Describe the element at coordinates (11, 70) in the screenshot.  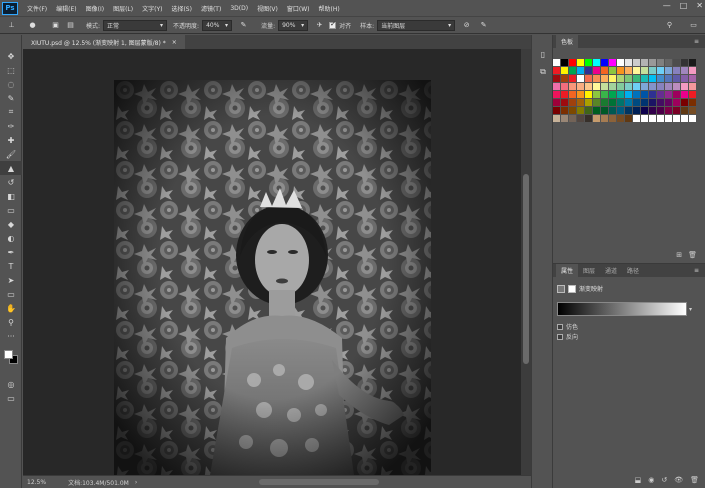
I see `marquee-tool: ⬚` at that location.